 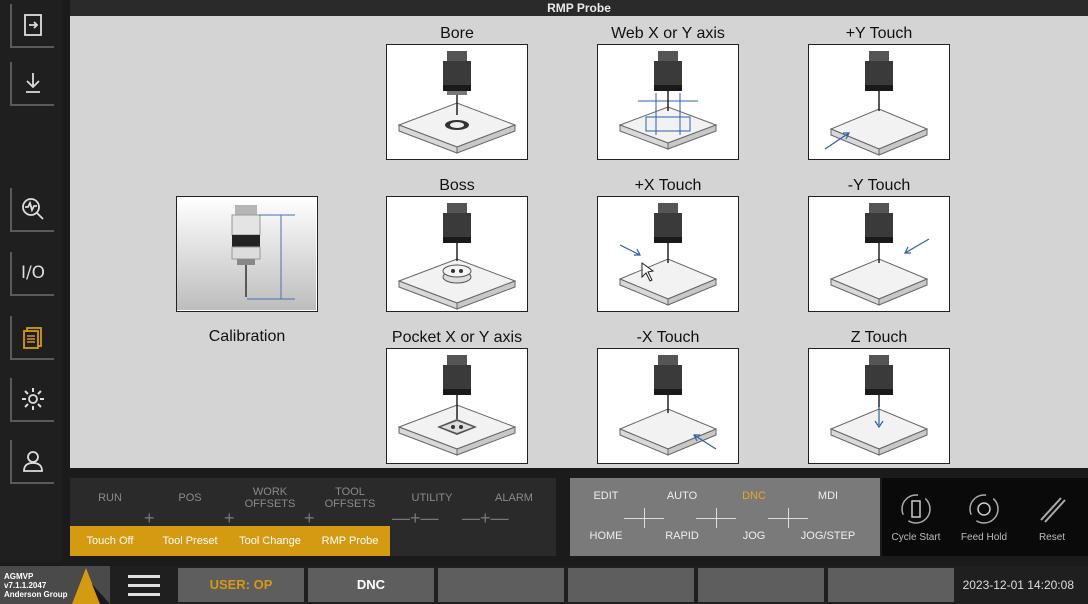 I want to click on feed-hold-icon, so click(x=984, y=509).